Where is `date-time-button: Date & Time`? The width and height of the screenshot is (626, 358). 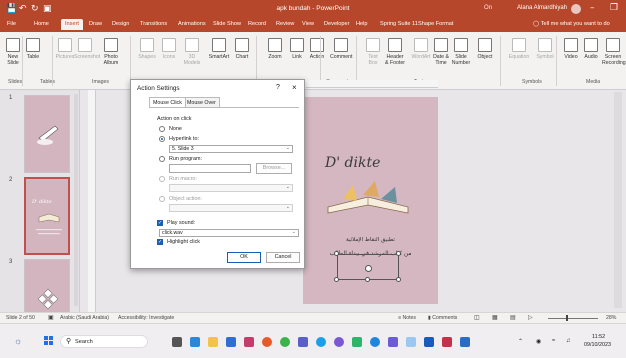
date-time-button: Date & Time is located at coordinates (441, 52).